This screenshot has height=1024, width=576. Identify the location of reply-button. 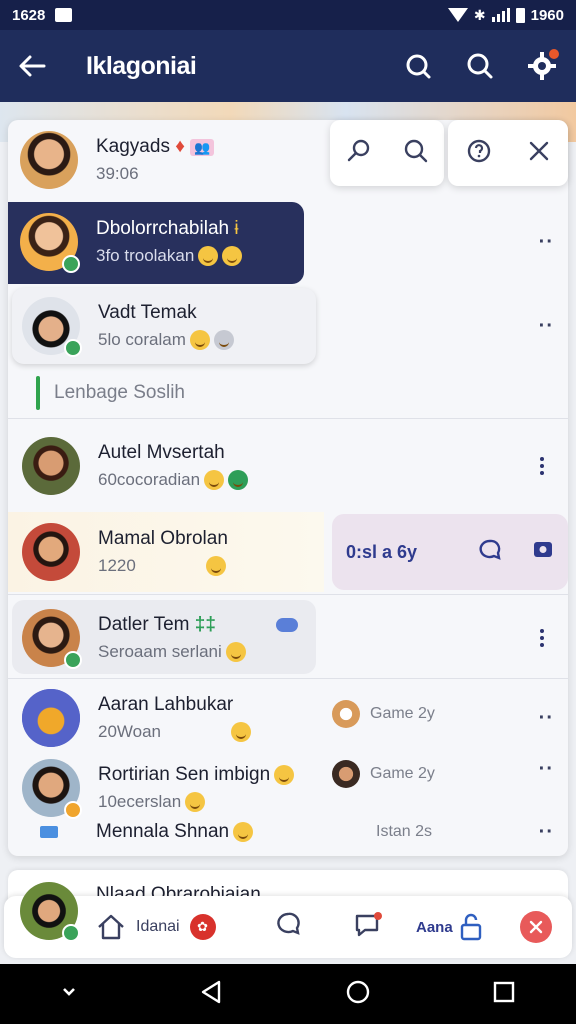
(490, 552).